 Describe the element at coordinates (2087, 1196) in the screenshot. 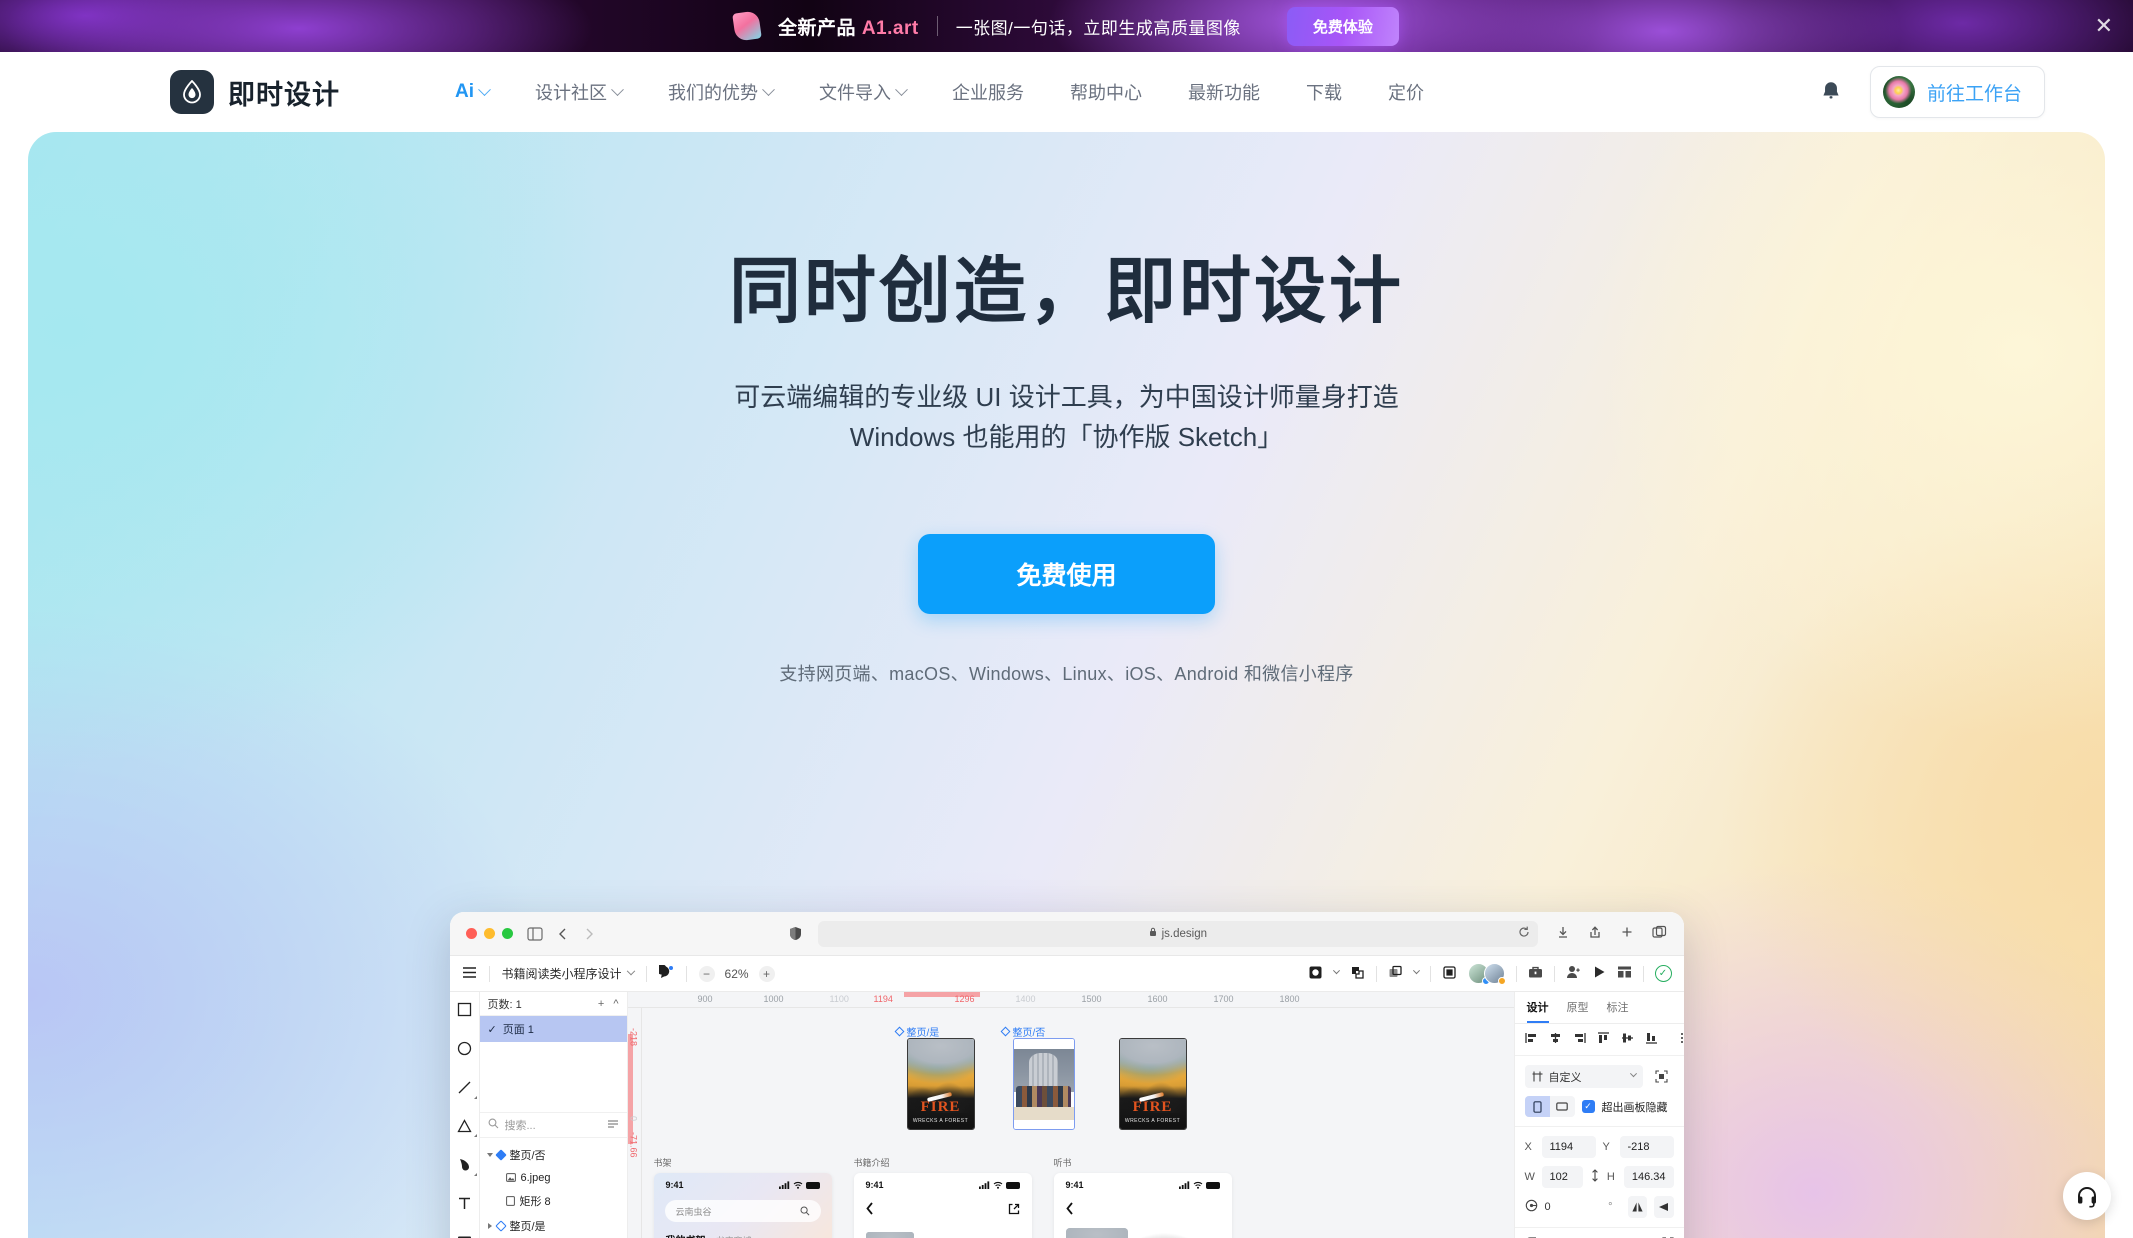

I see `support-button` at that location.